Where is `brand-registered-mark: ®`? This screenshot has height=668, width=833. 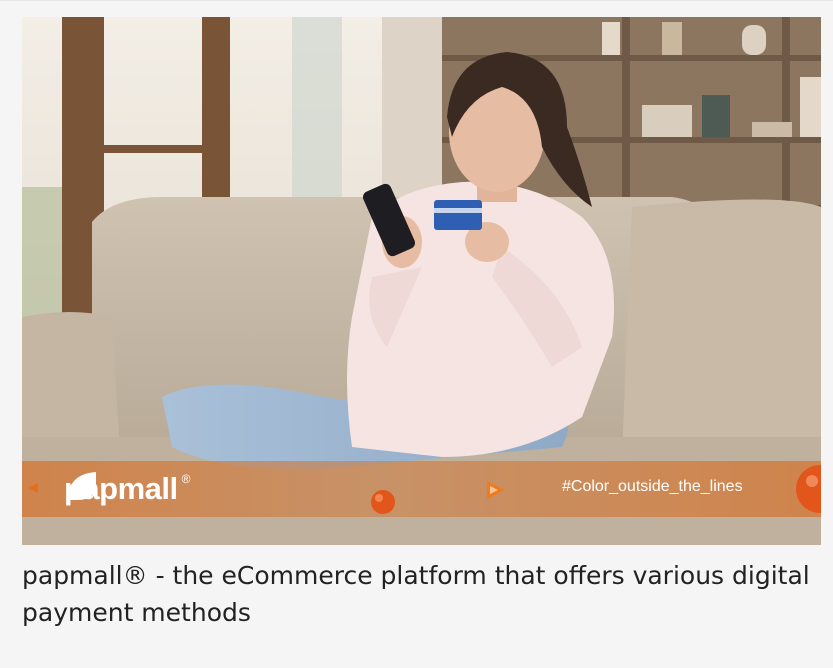
brand-registered-mark: ® is located at coordinates (186, 479).